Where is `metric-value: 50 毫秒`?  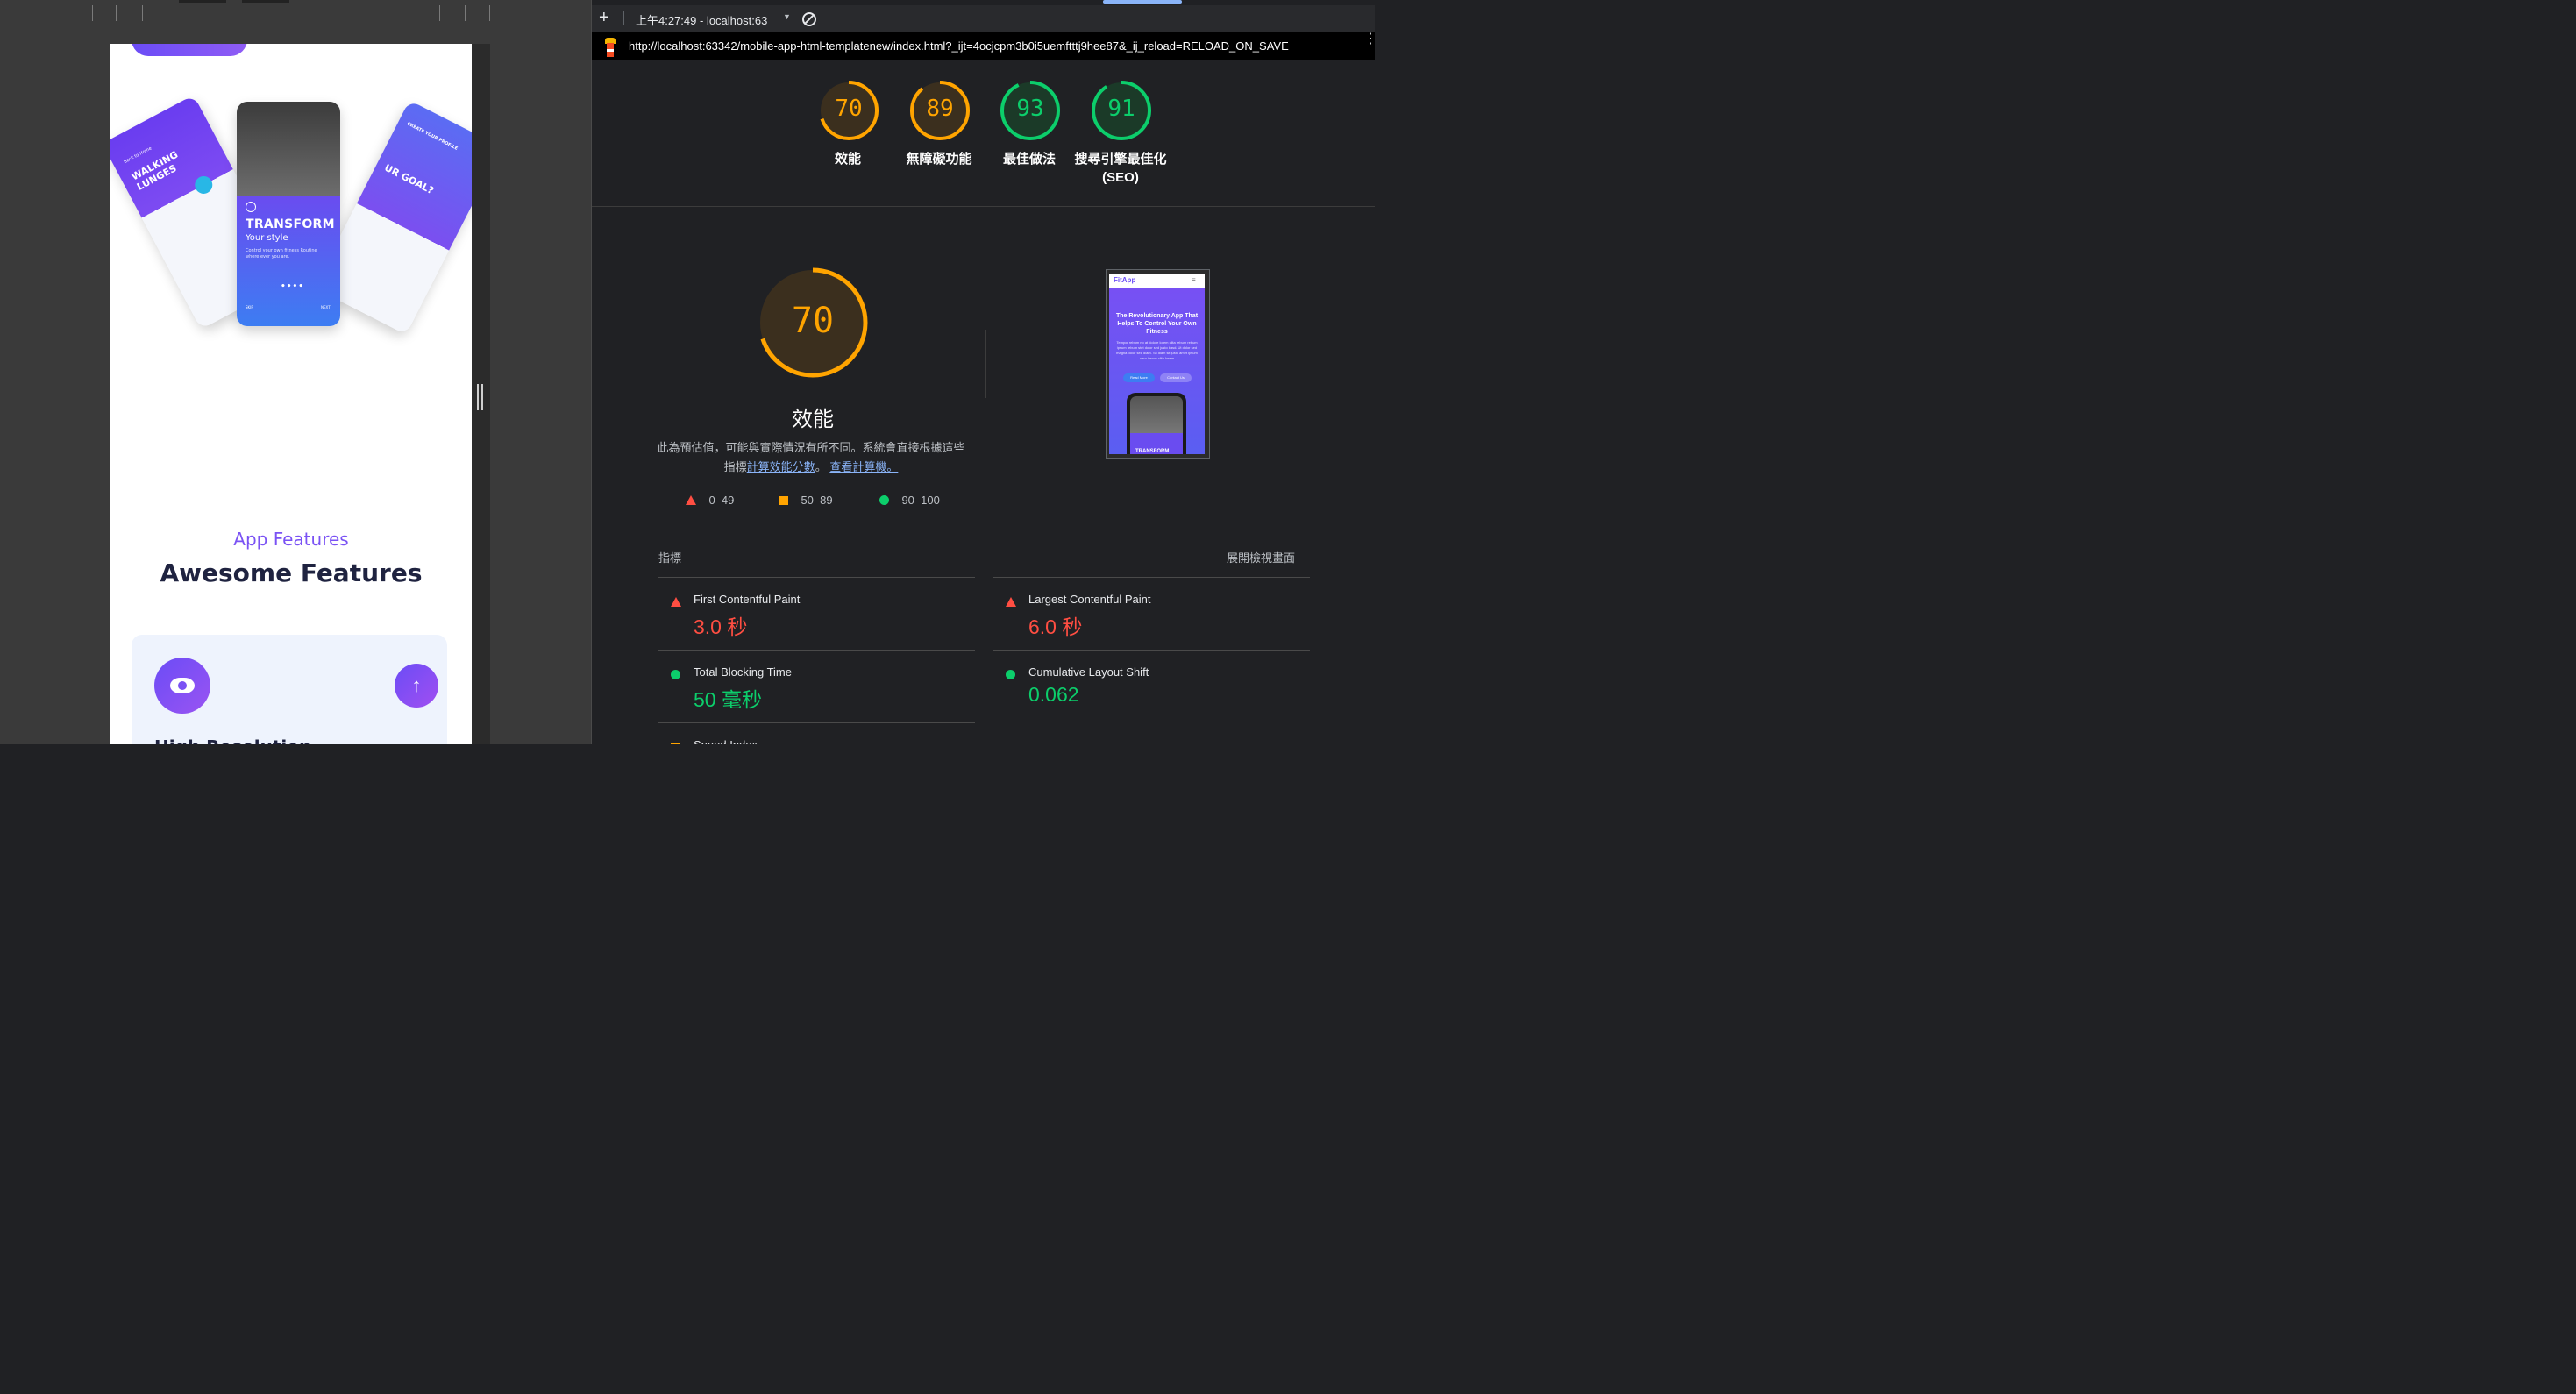
metric-value: 50 毫秒 is located at coordinates (728, 699).